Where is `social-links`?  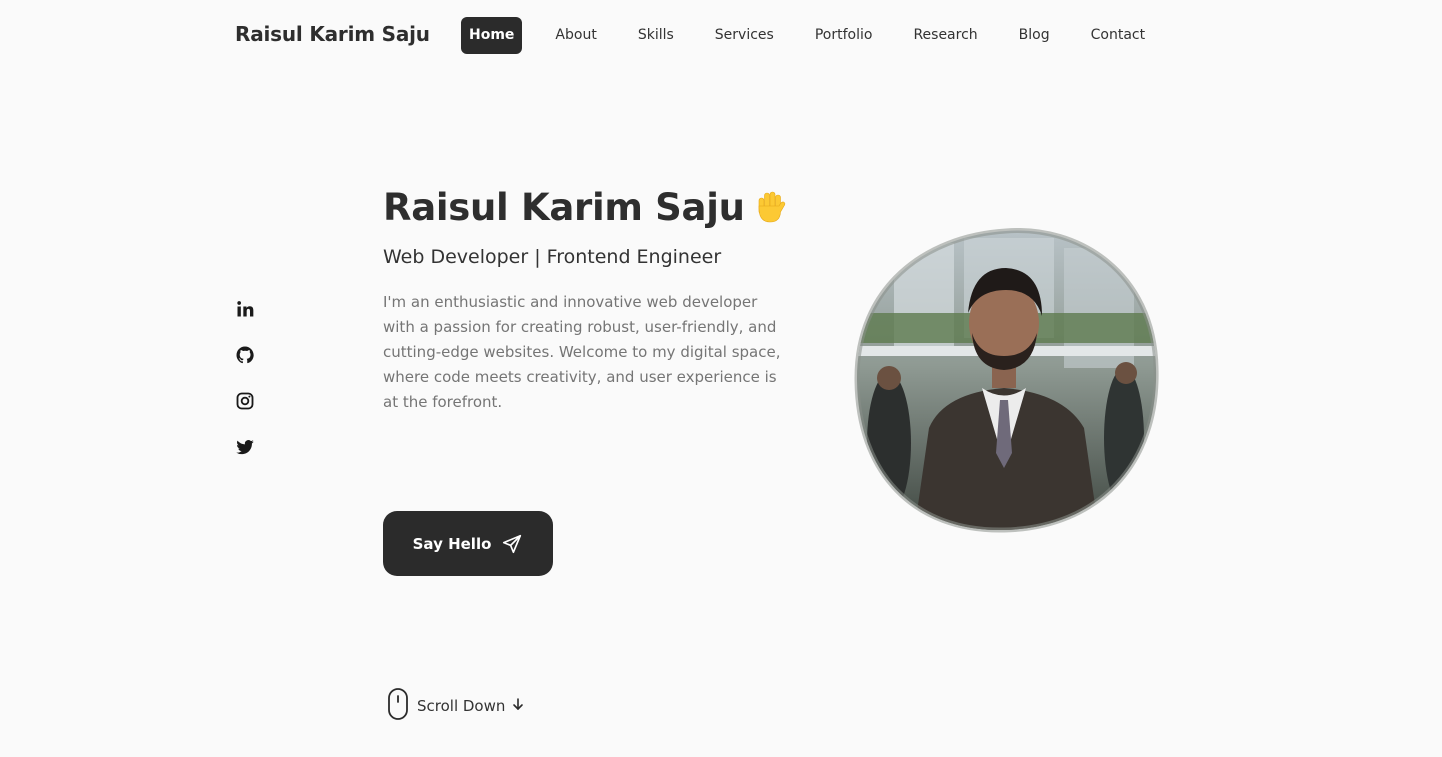
social-links is located at coordinates (246, 391).